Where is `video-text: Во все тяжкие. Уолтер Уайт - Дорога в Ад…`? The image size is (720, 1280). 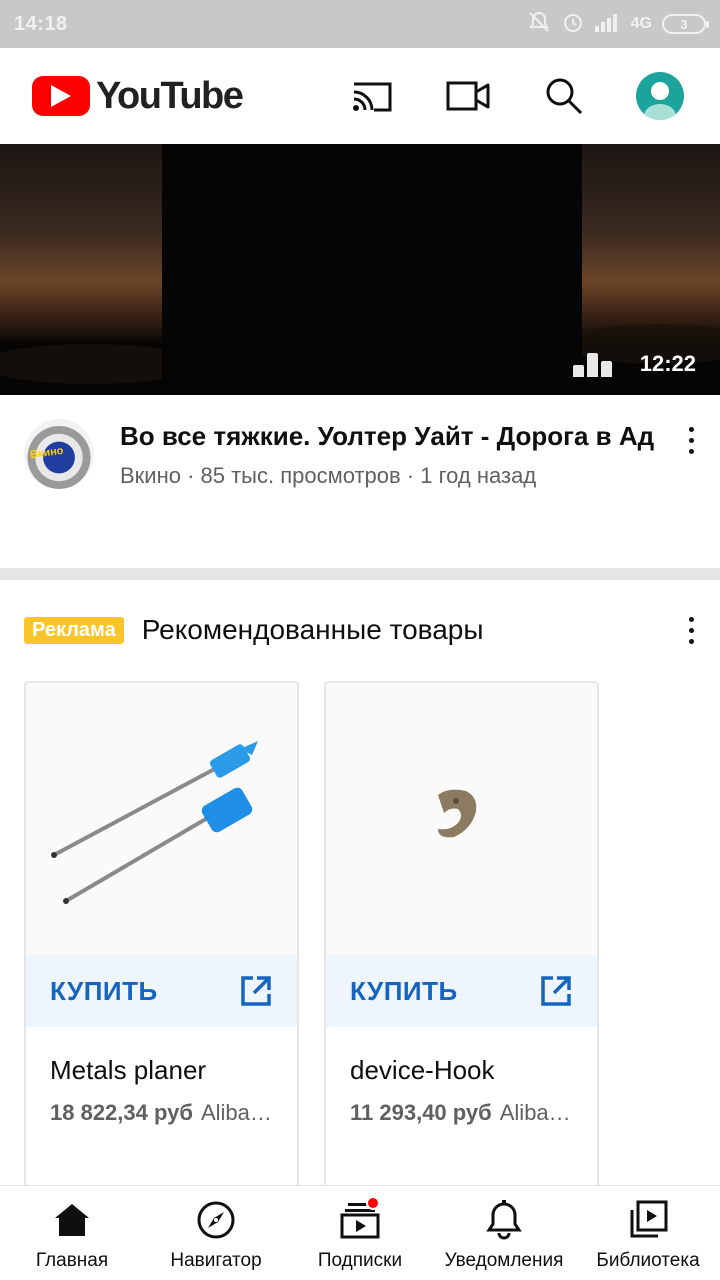
video-text: Во все тяжкие. Уолтер Уайт - Дорога в Ад… is located at coordinates (403, 494).